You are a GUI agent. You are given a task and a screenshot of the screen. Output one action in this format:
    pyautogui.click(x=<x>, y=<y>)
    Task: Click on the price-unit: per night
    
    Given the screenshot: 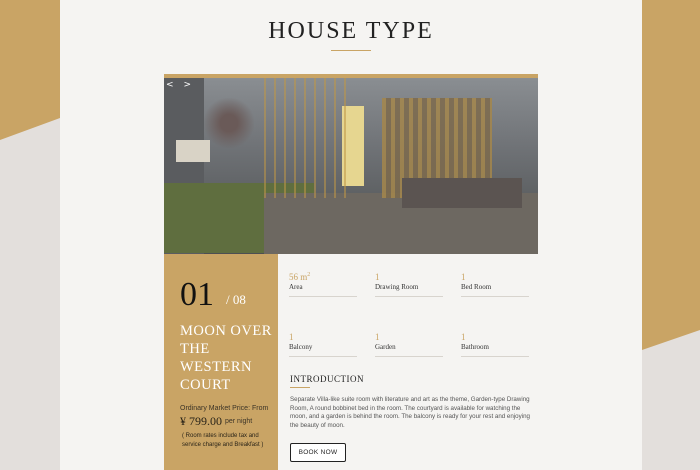 What is the action you would take?
    pyautogui.click(x=239, y=421)
    